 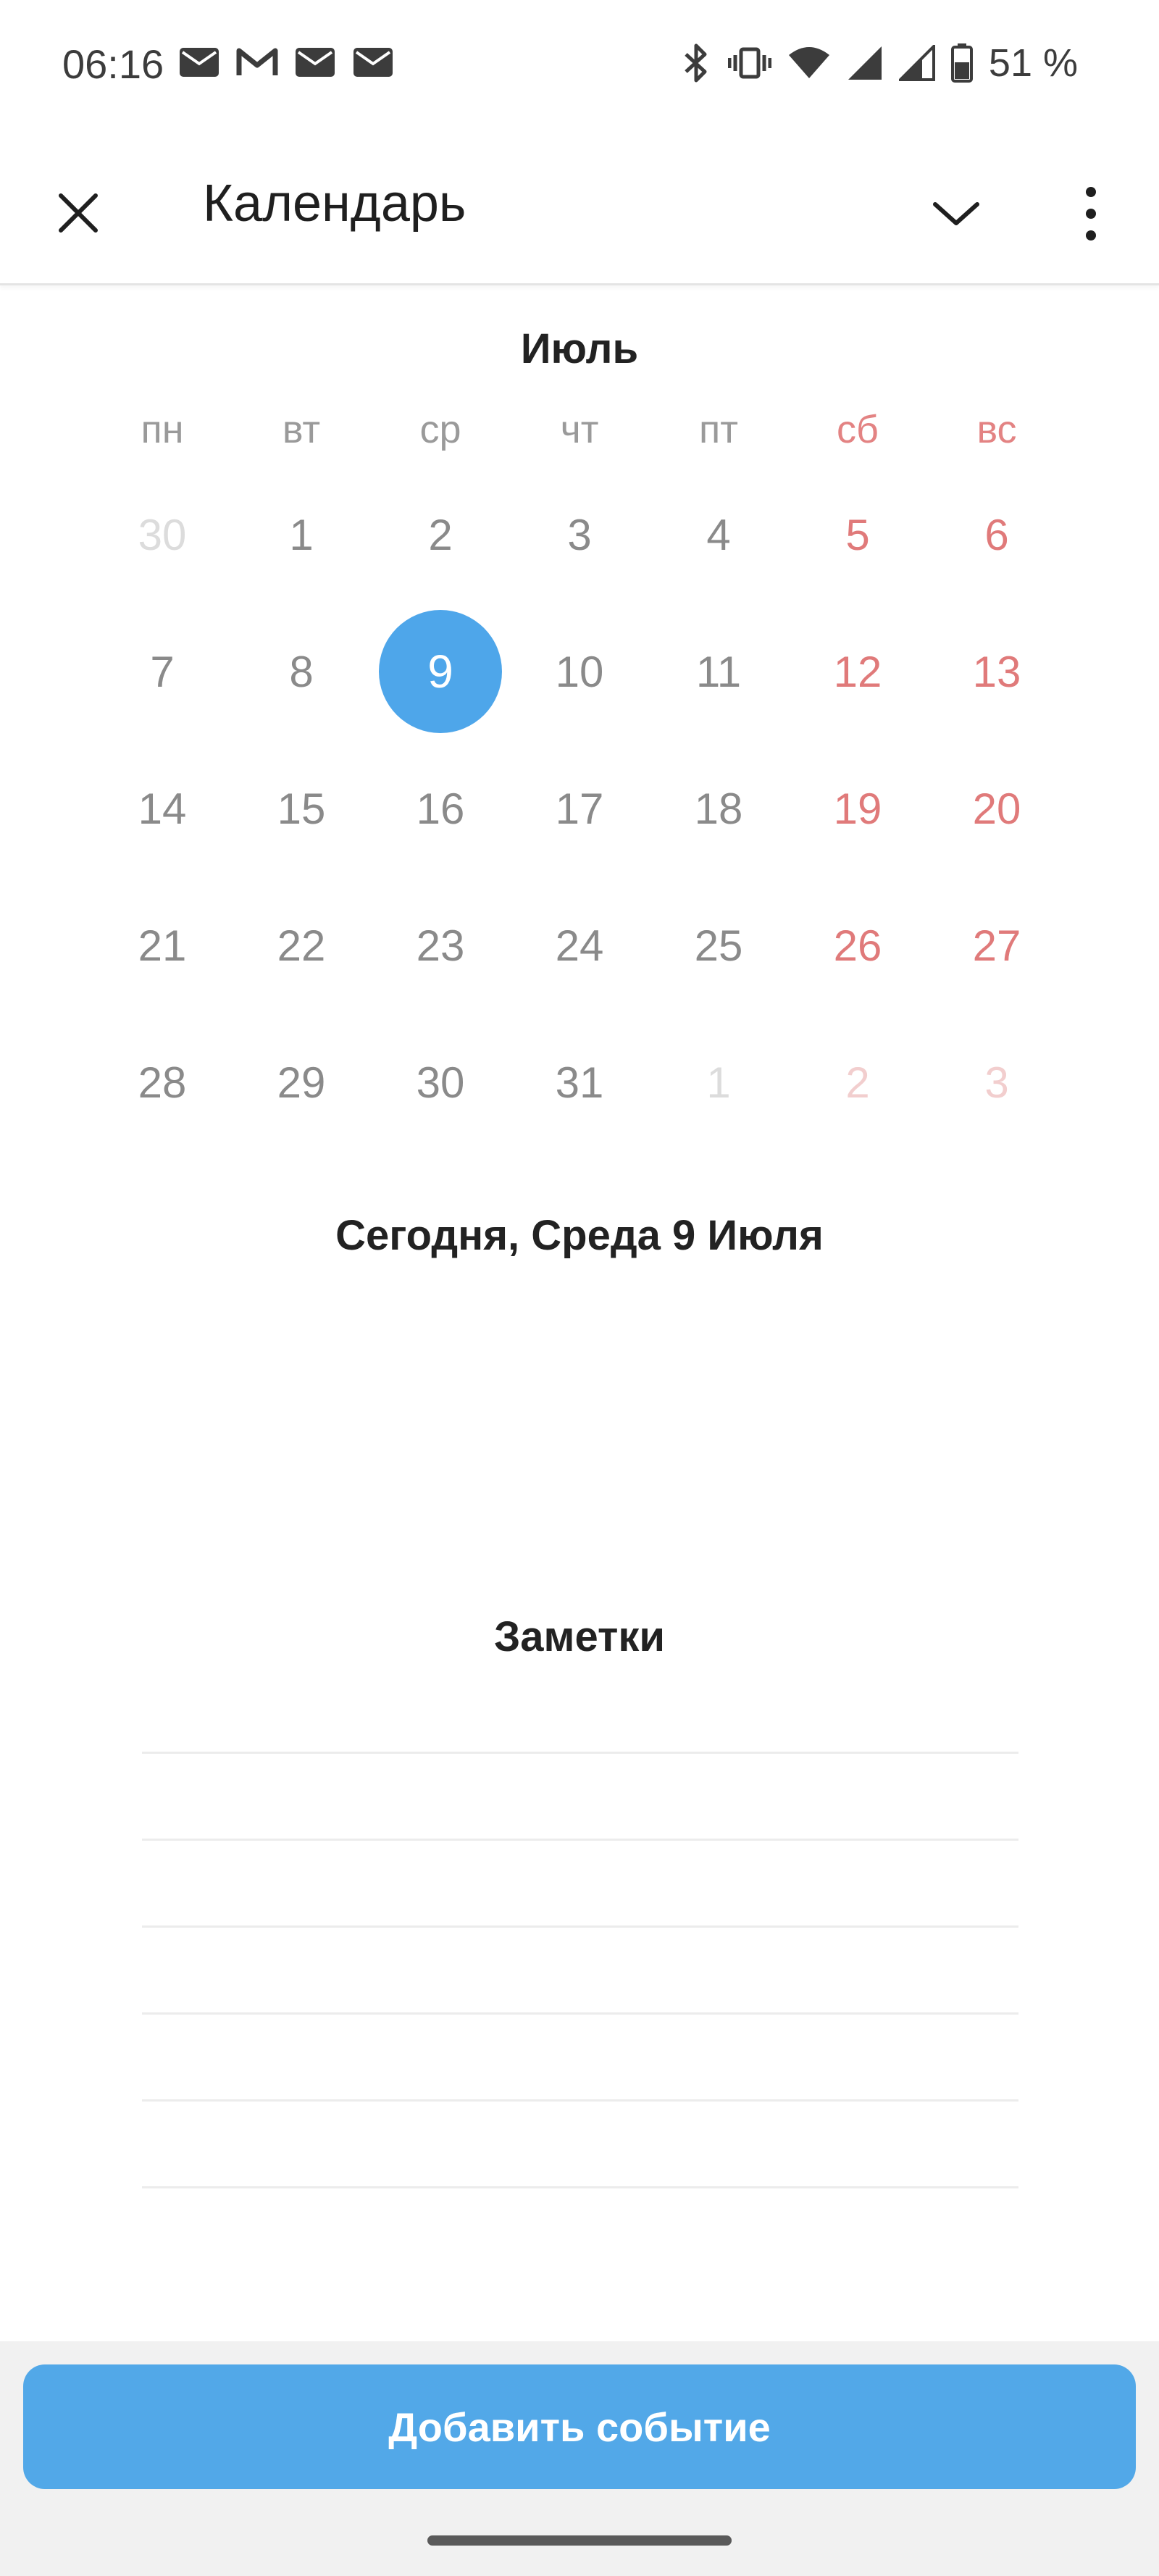 I want to click on calendar-day: 4, so click(x=719, y=534).